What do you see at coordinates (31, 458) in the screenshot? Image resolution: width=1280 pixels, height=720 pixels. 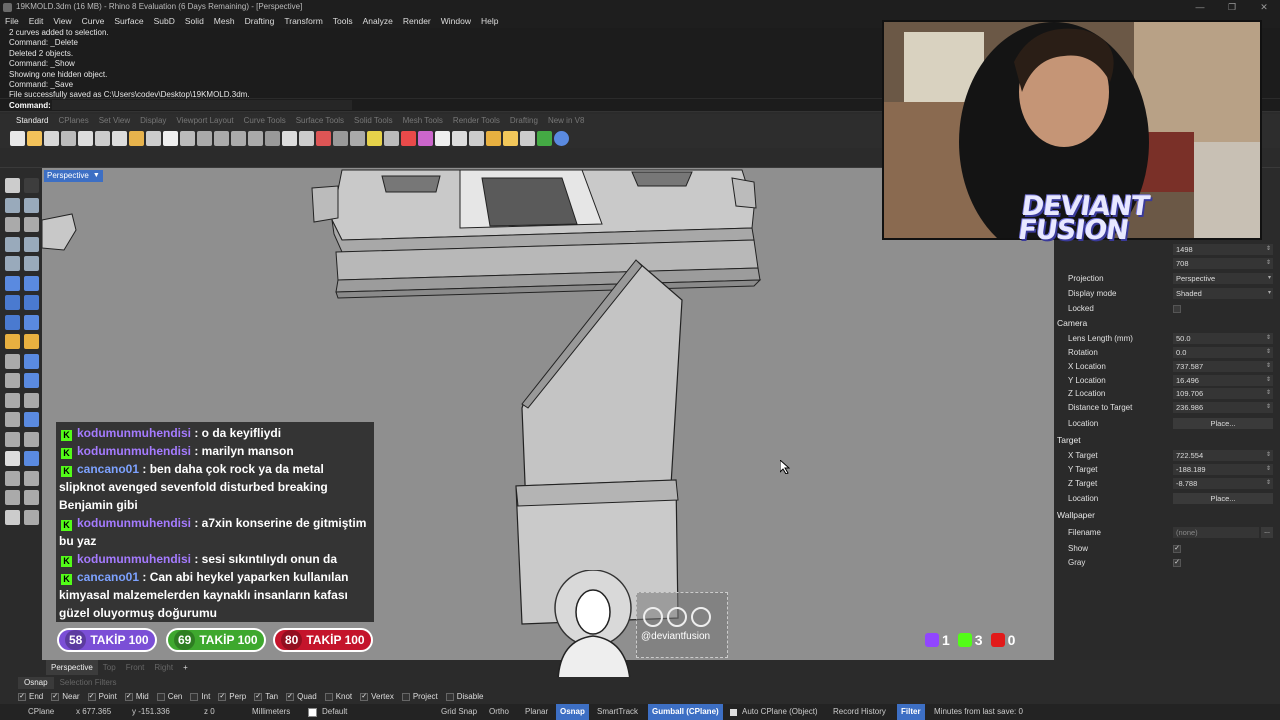 I see `dimension-icon` at bounding box center [31, 458].